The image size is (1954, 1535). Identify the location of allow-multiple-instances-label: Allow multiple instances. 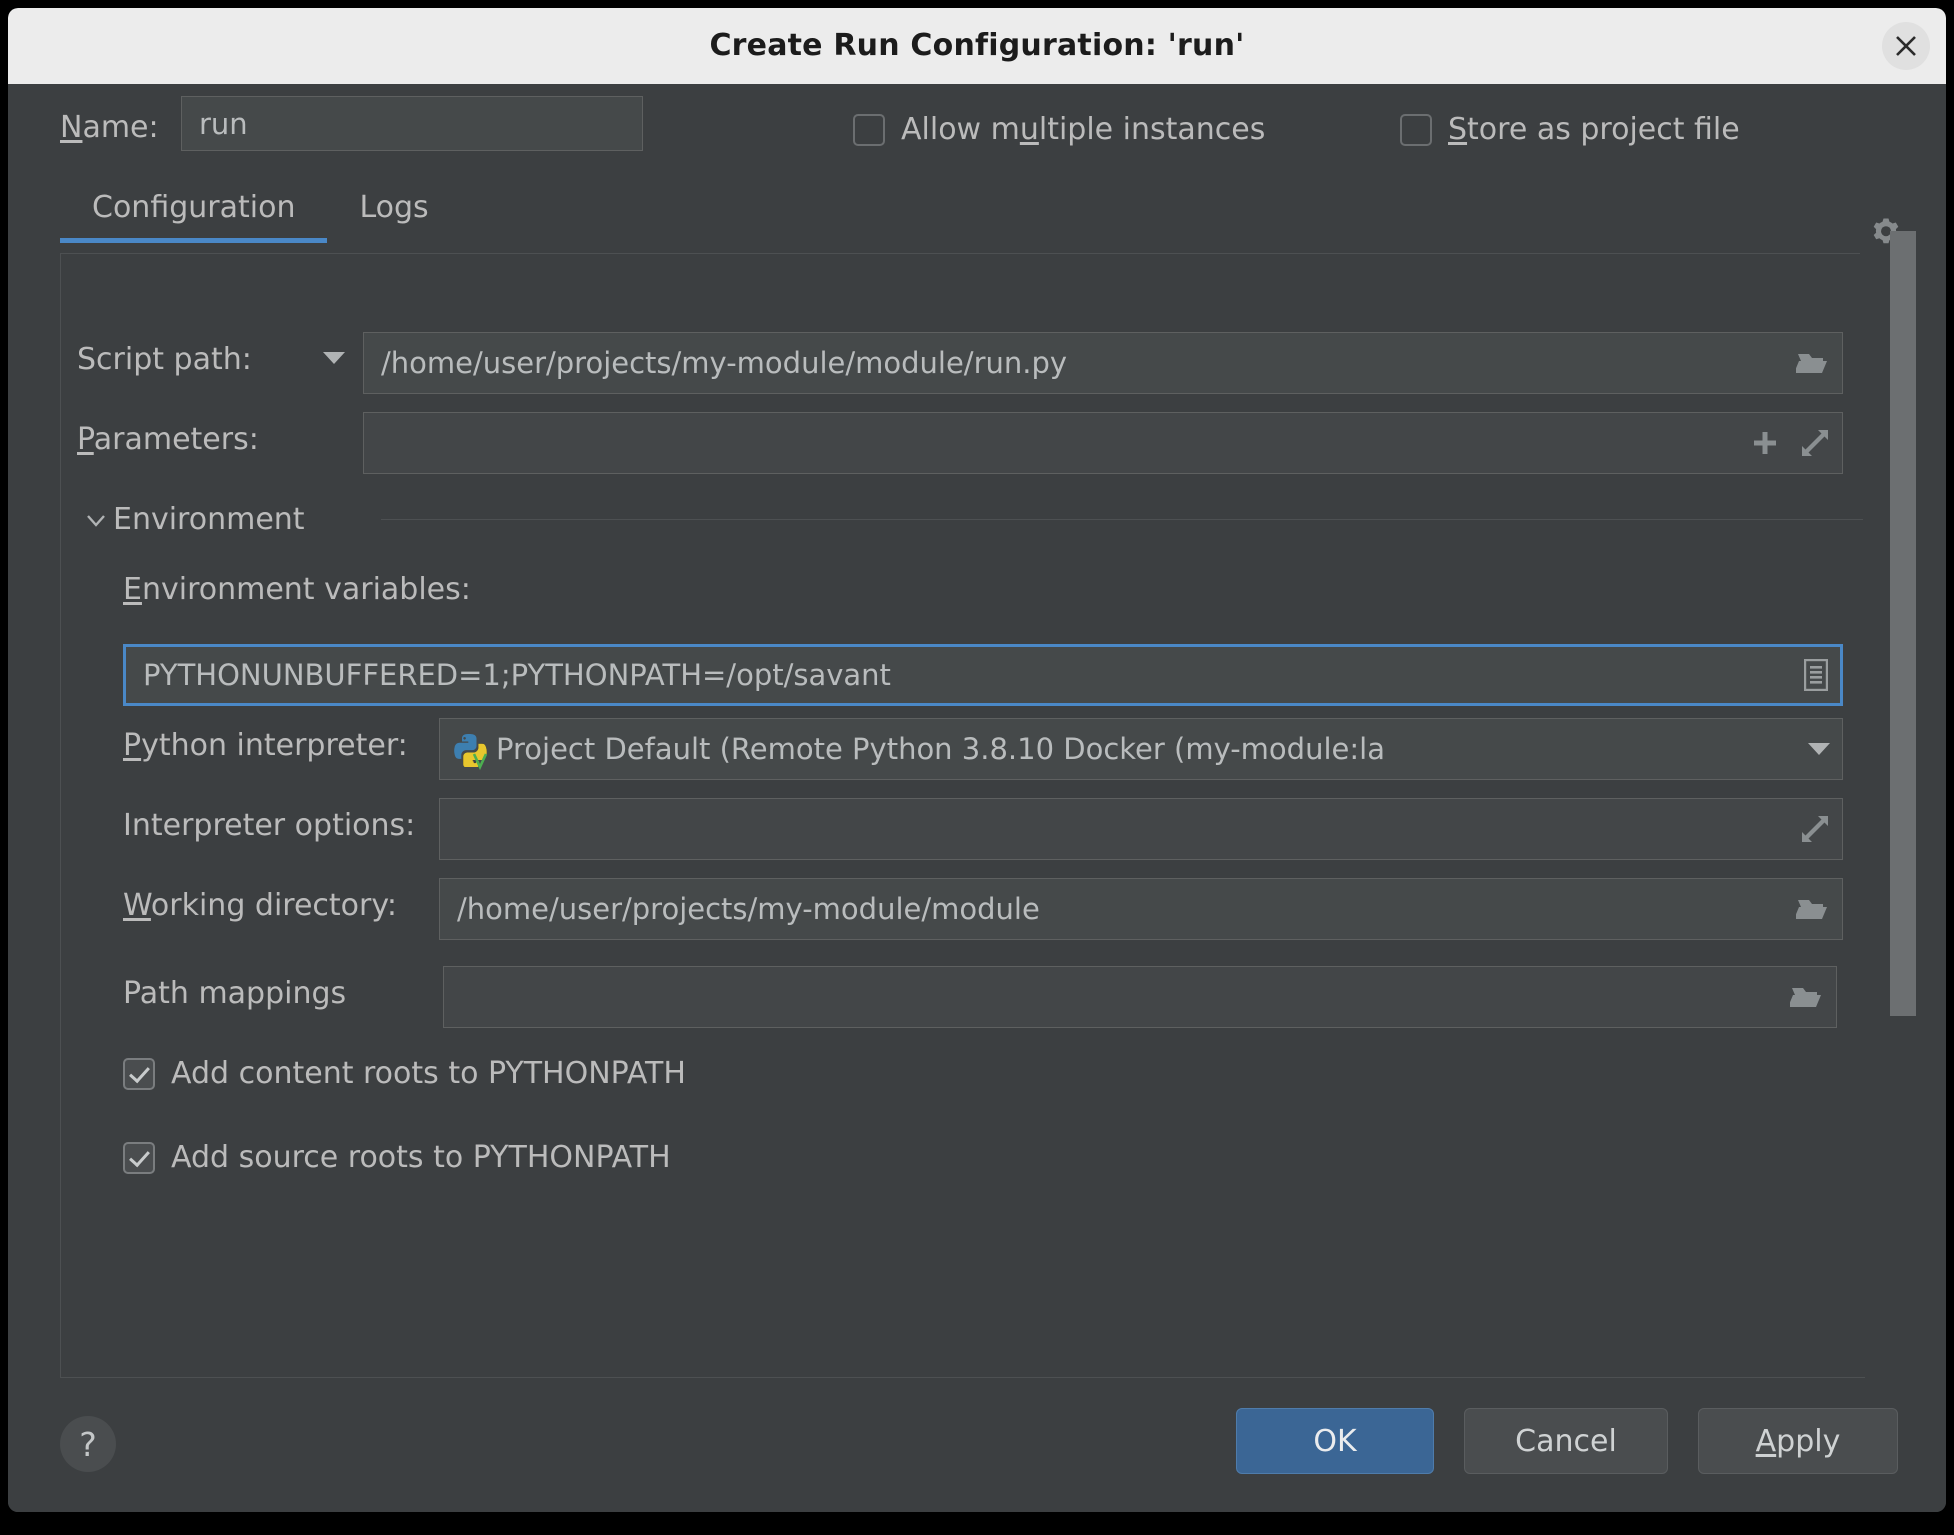
(1083, 129).